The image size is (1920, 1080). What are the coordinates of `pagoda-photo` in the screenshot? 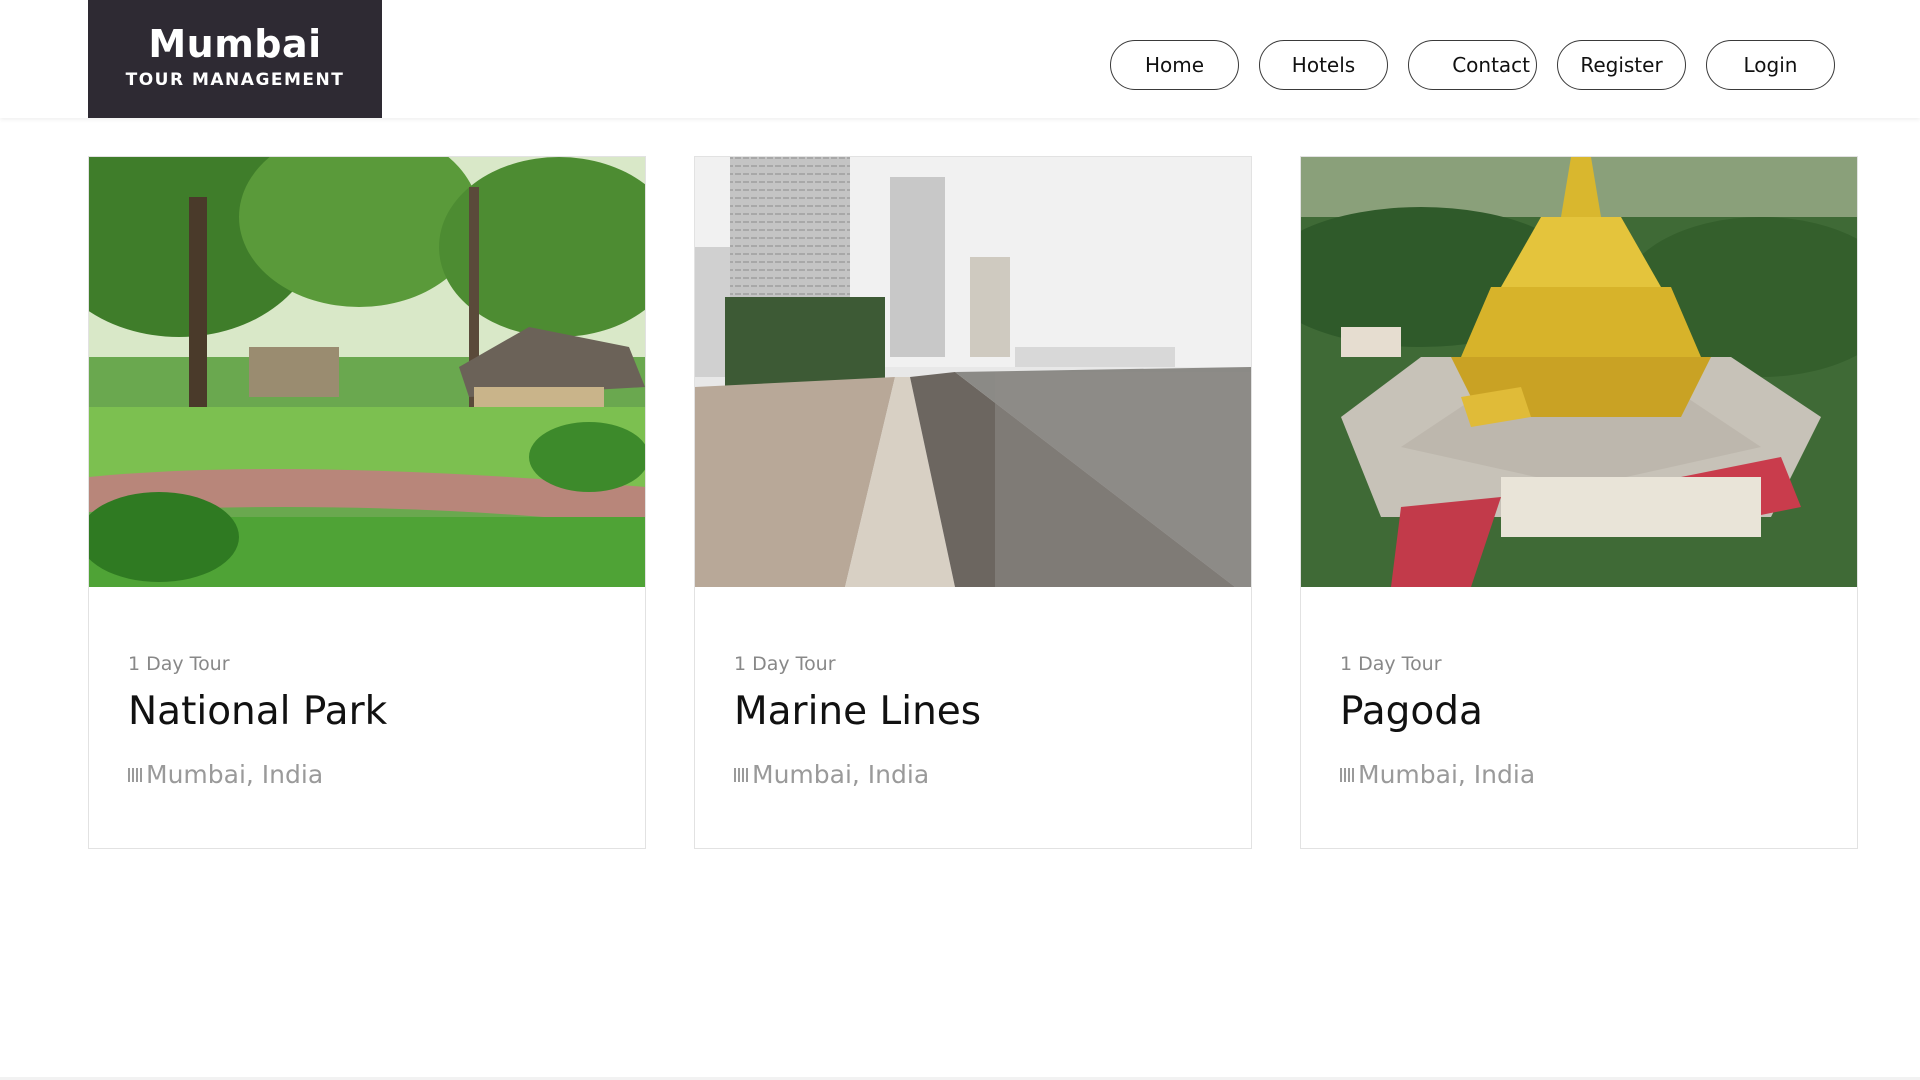 It's located at (1579, 372).